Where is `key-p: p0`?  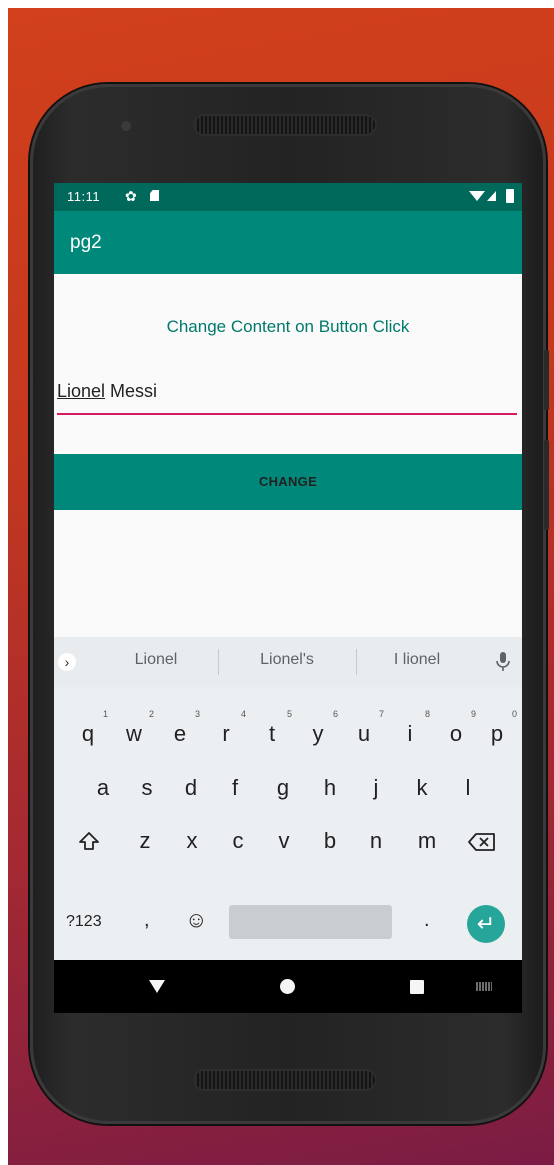
key-p: p0 is located at coordinates (498, 728).